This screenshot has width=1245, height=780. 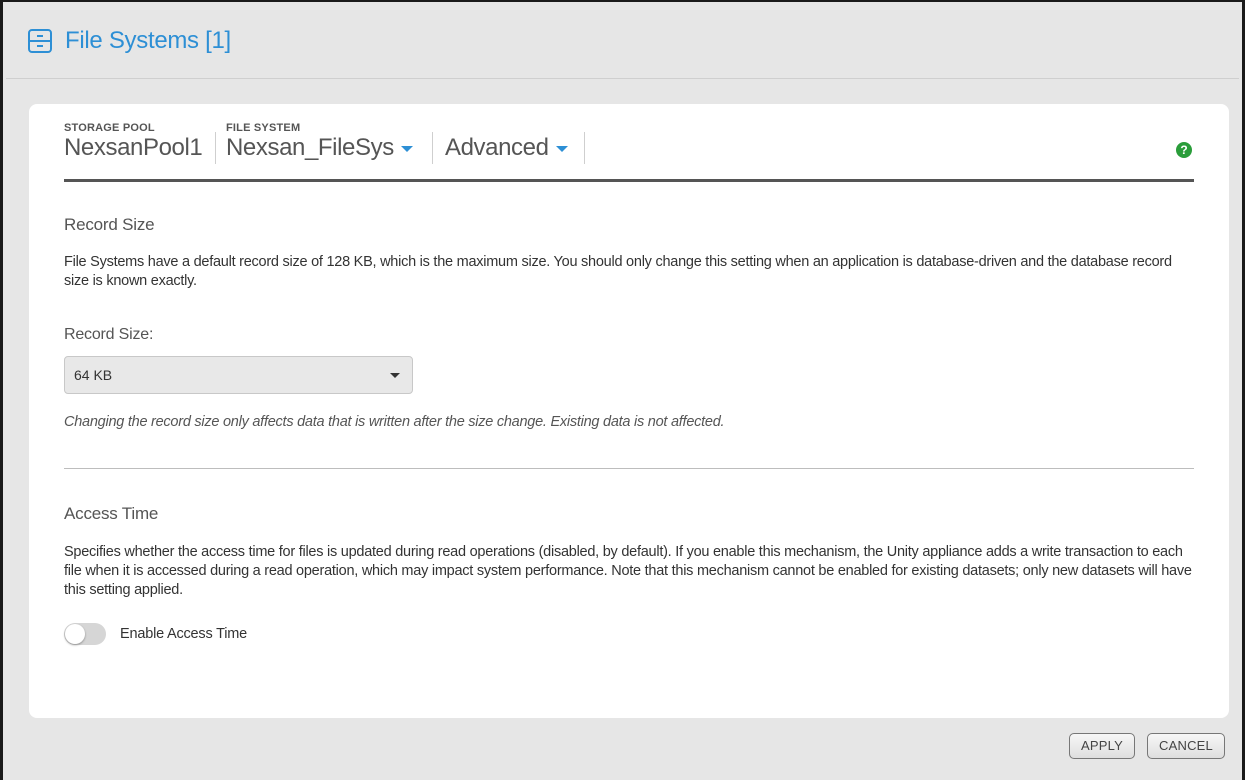 What do you see at coordinates (238, 375) in the screenshot?
I see `record-size-select: 64 KB` at bounding box center [238, 375].